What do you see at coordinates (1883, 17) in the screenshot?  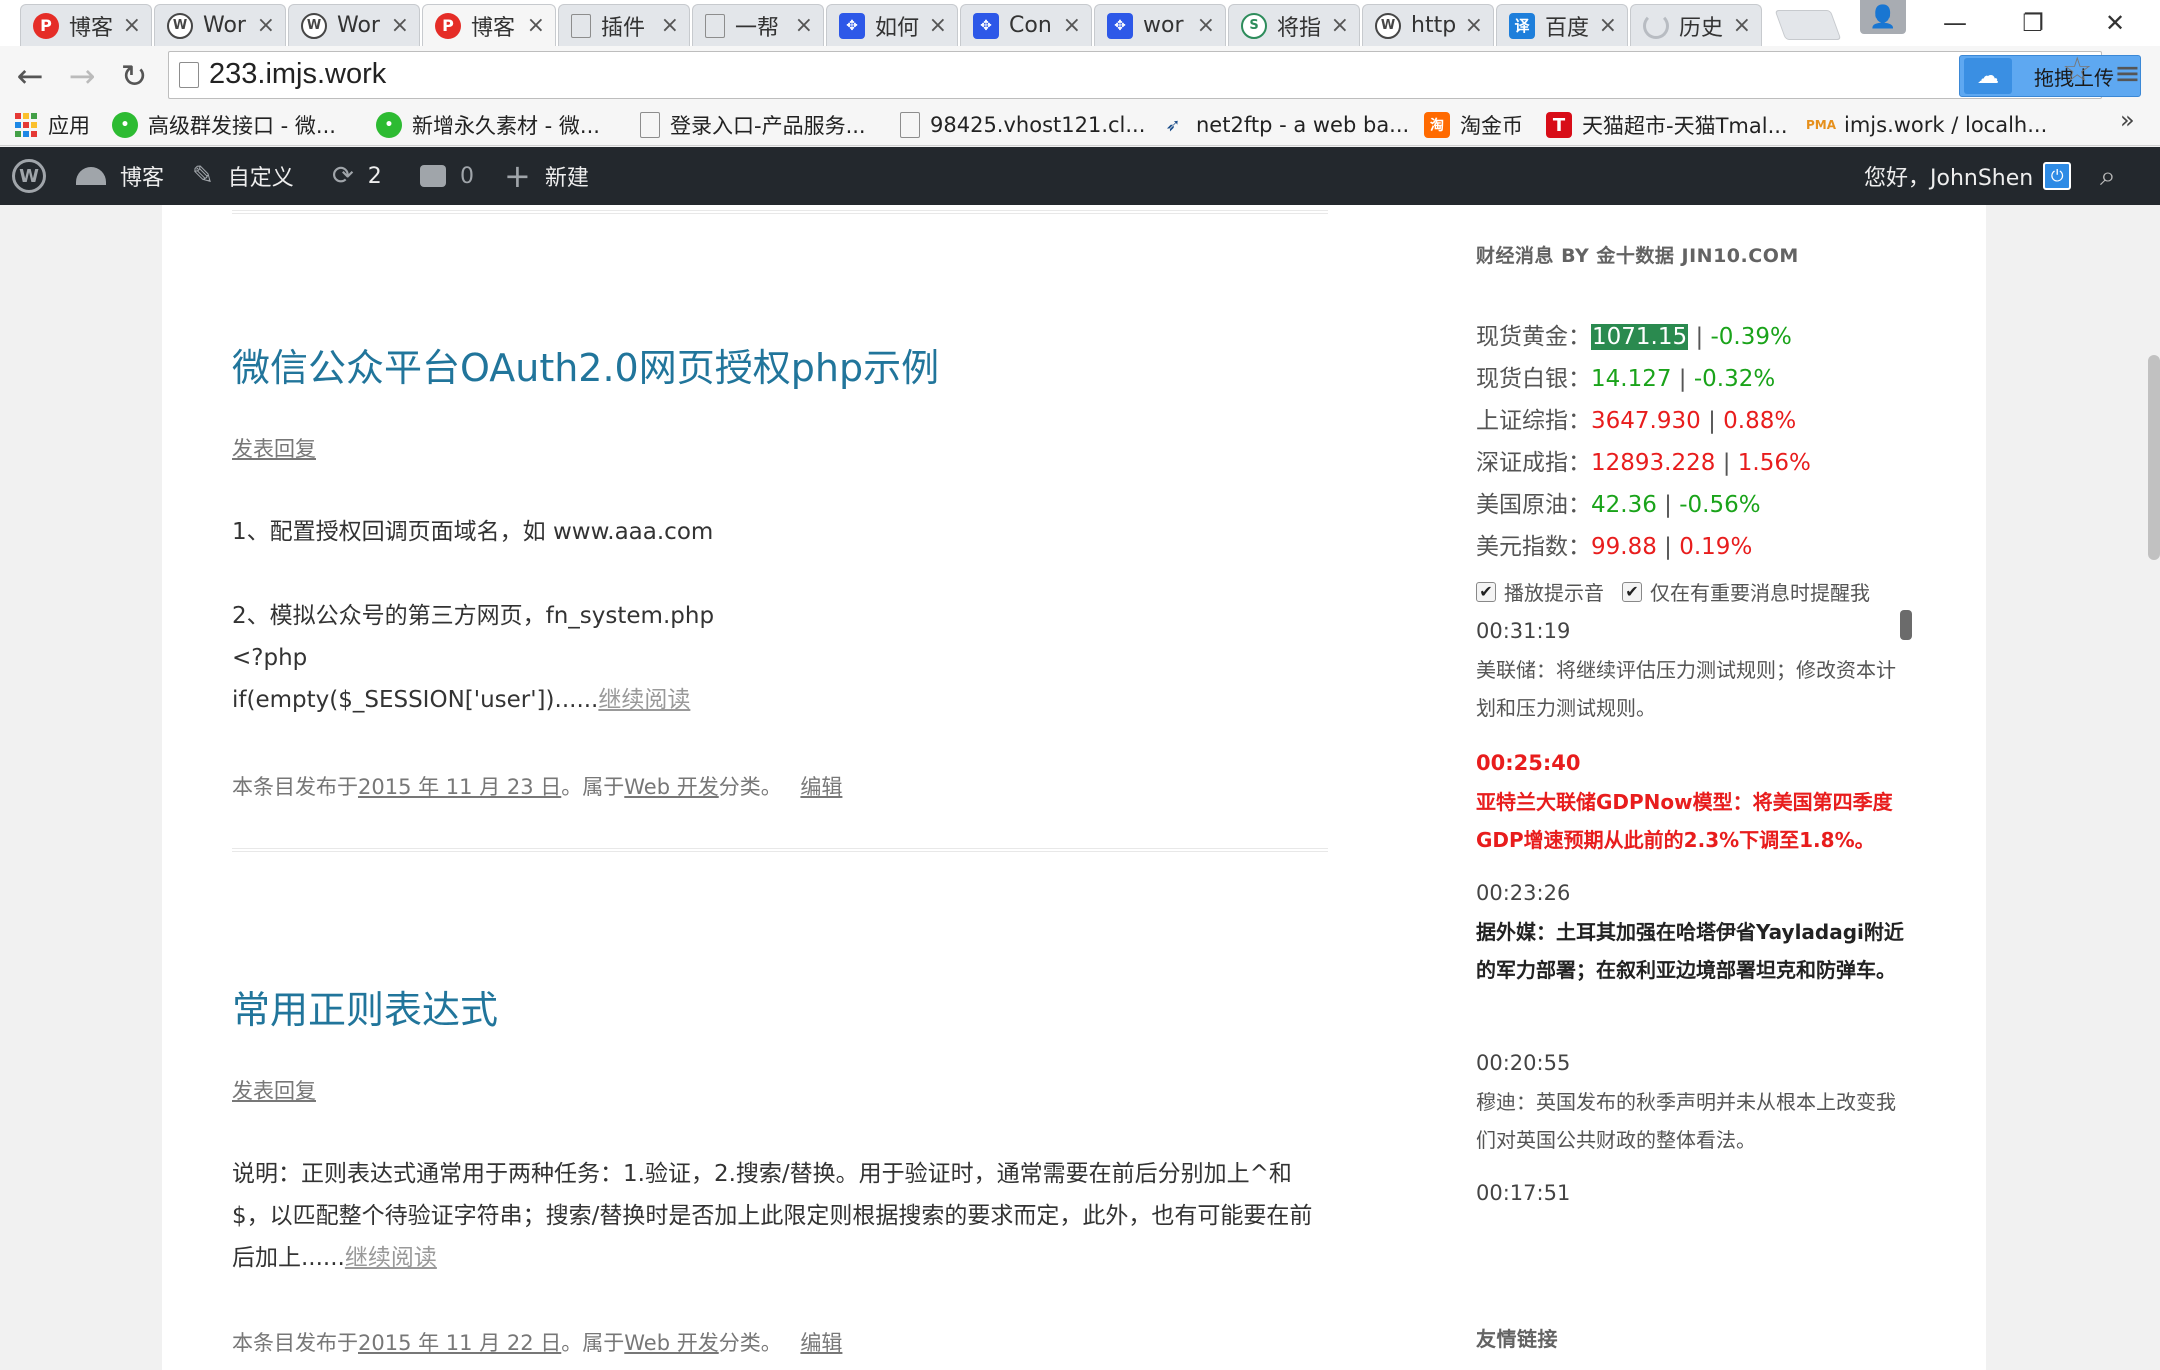 I see `profile-icon: 👤` at bounding box center [1883, 17].